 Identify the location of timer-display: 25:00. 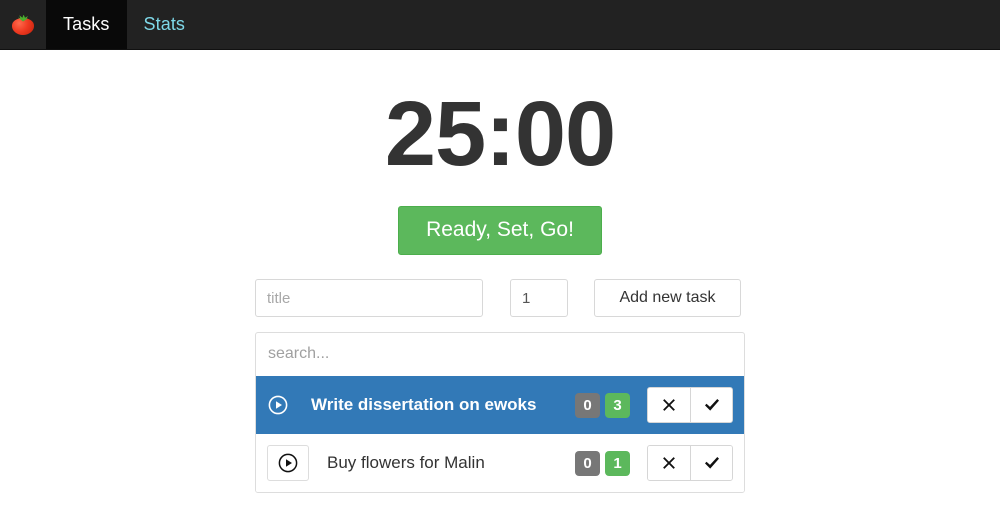
(500, 134).